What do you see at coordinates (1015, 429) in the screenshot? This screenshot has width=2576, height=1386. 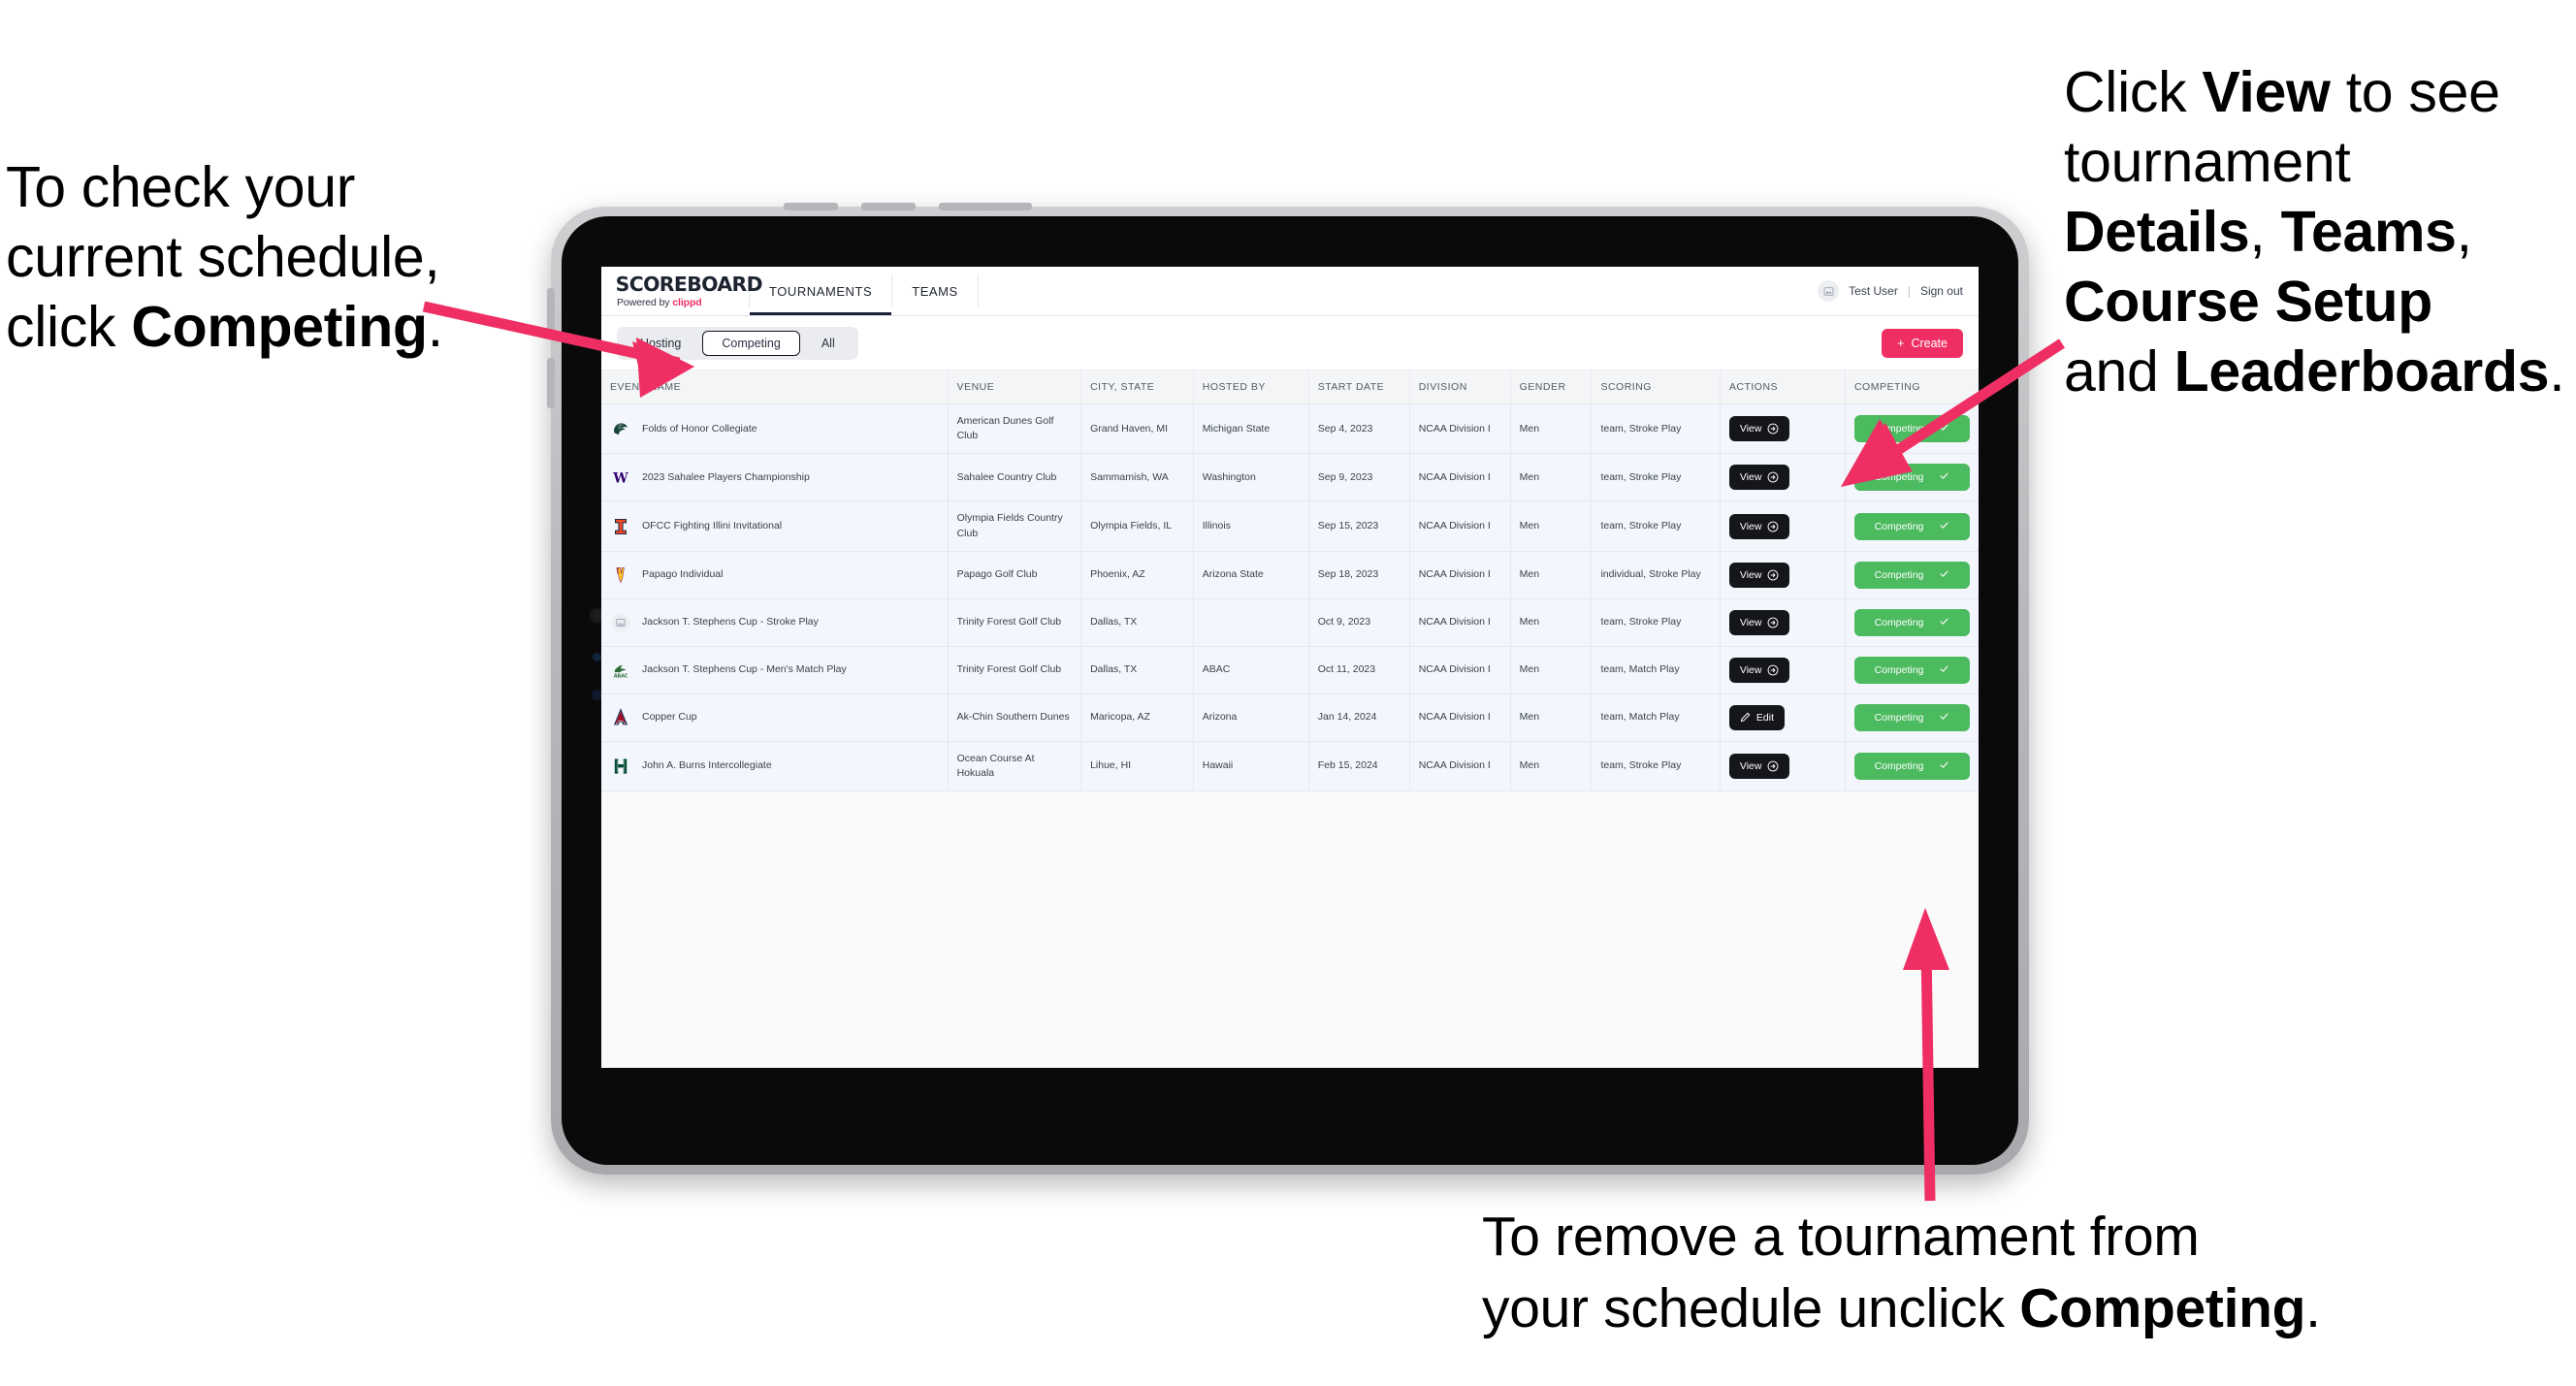 I see `cell-venue: American Dunes Golf Club` at bounding box center [1015, 429].